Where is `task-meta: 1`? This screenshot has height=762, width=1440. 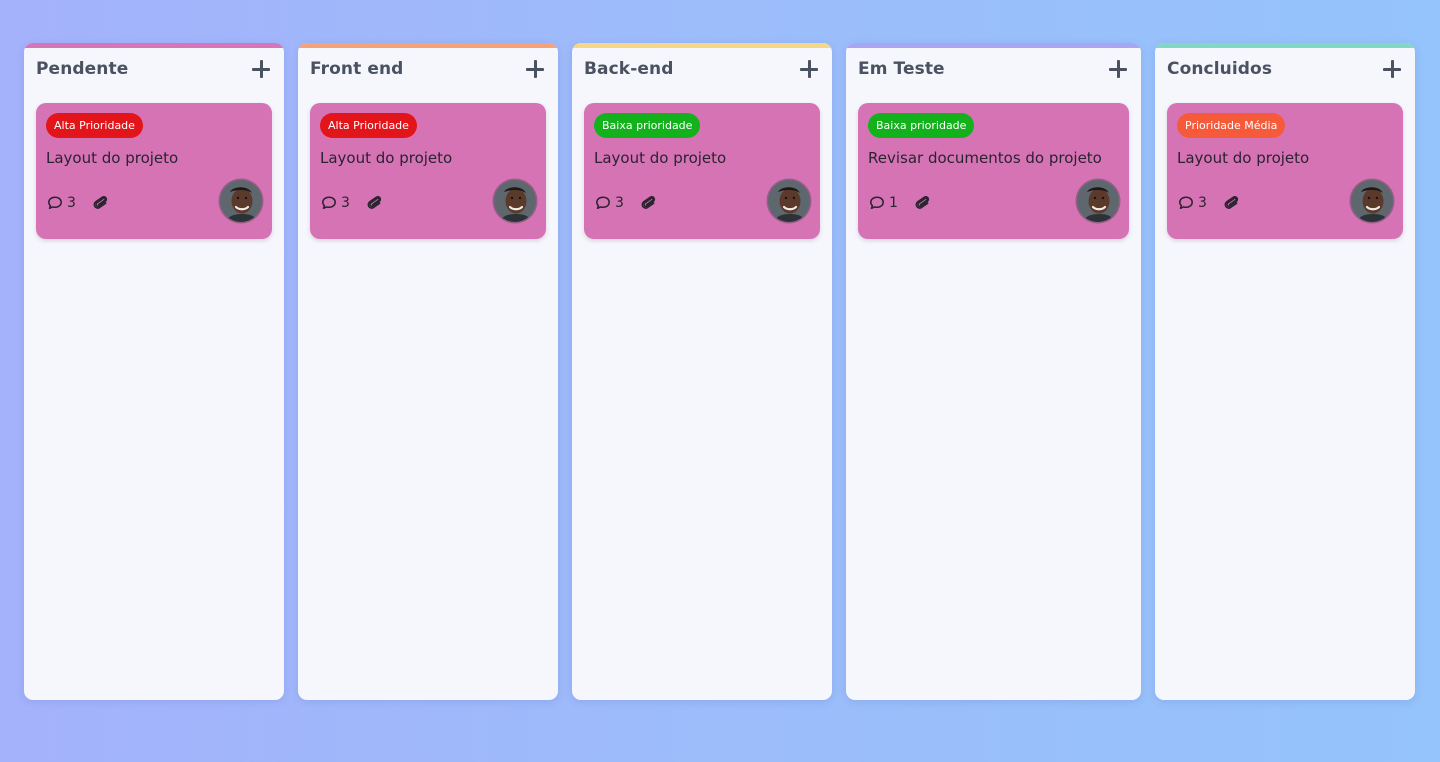 task-meta: 1 is located at coordinates (900, 203).